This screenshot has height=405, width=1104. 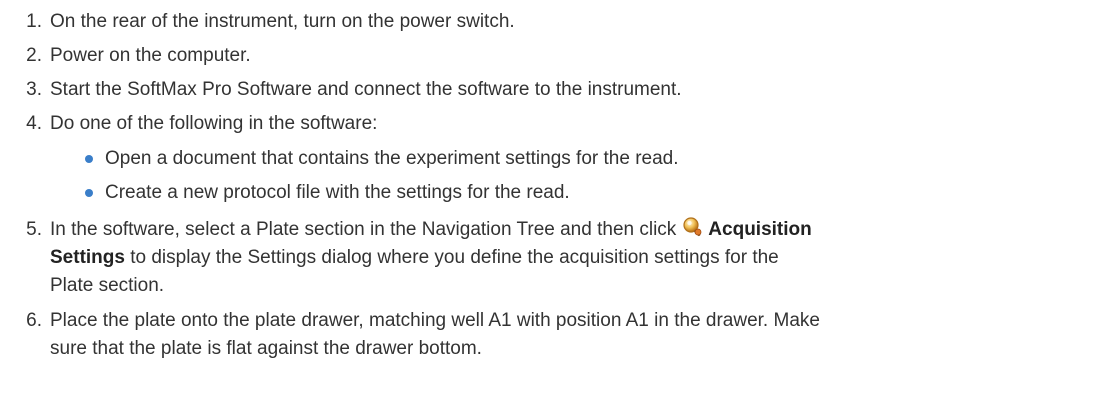 What do you see at coordinates (34, 21) in the screenshot?
I see `step-number: 1.` at bounding box center [34, 21].